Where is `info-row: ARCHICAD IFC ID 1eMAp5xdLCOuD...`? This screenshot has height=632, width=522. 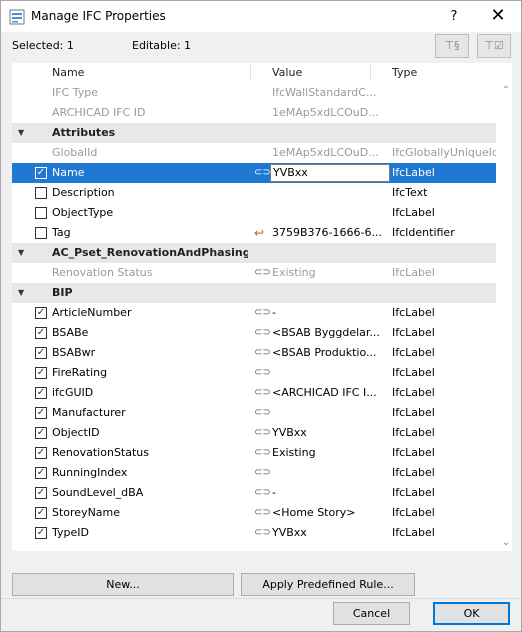 info-row: ARCHICAD IFC ID 1eMAp5xdLCOuD... is located at coordinates (254, 113).